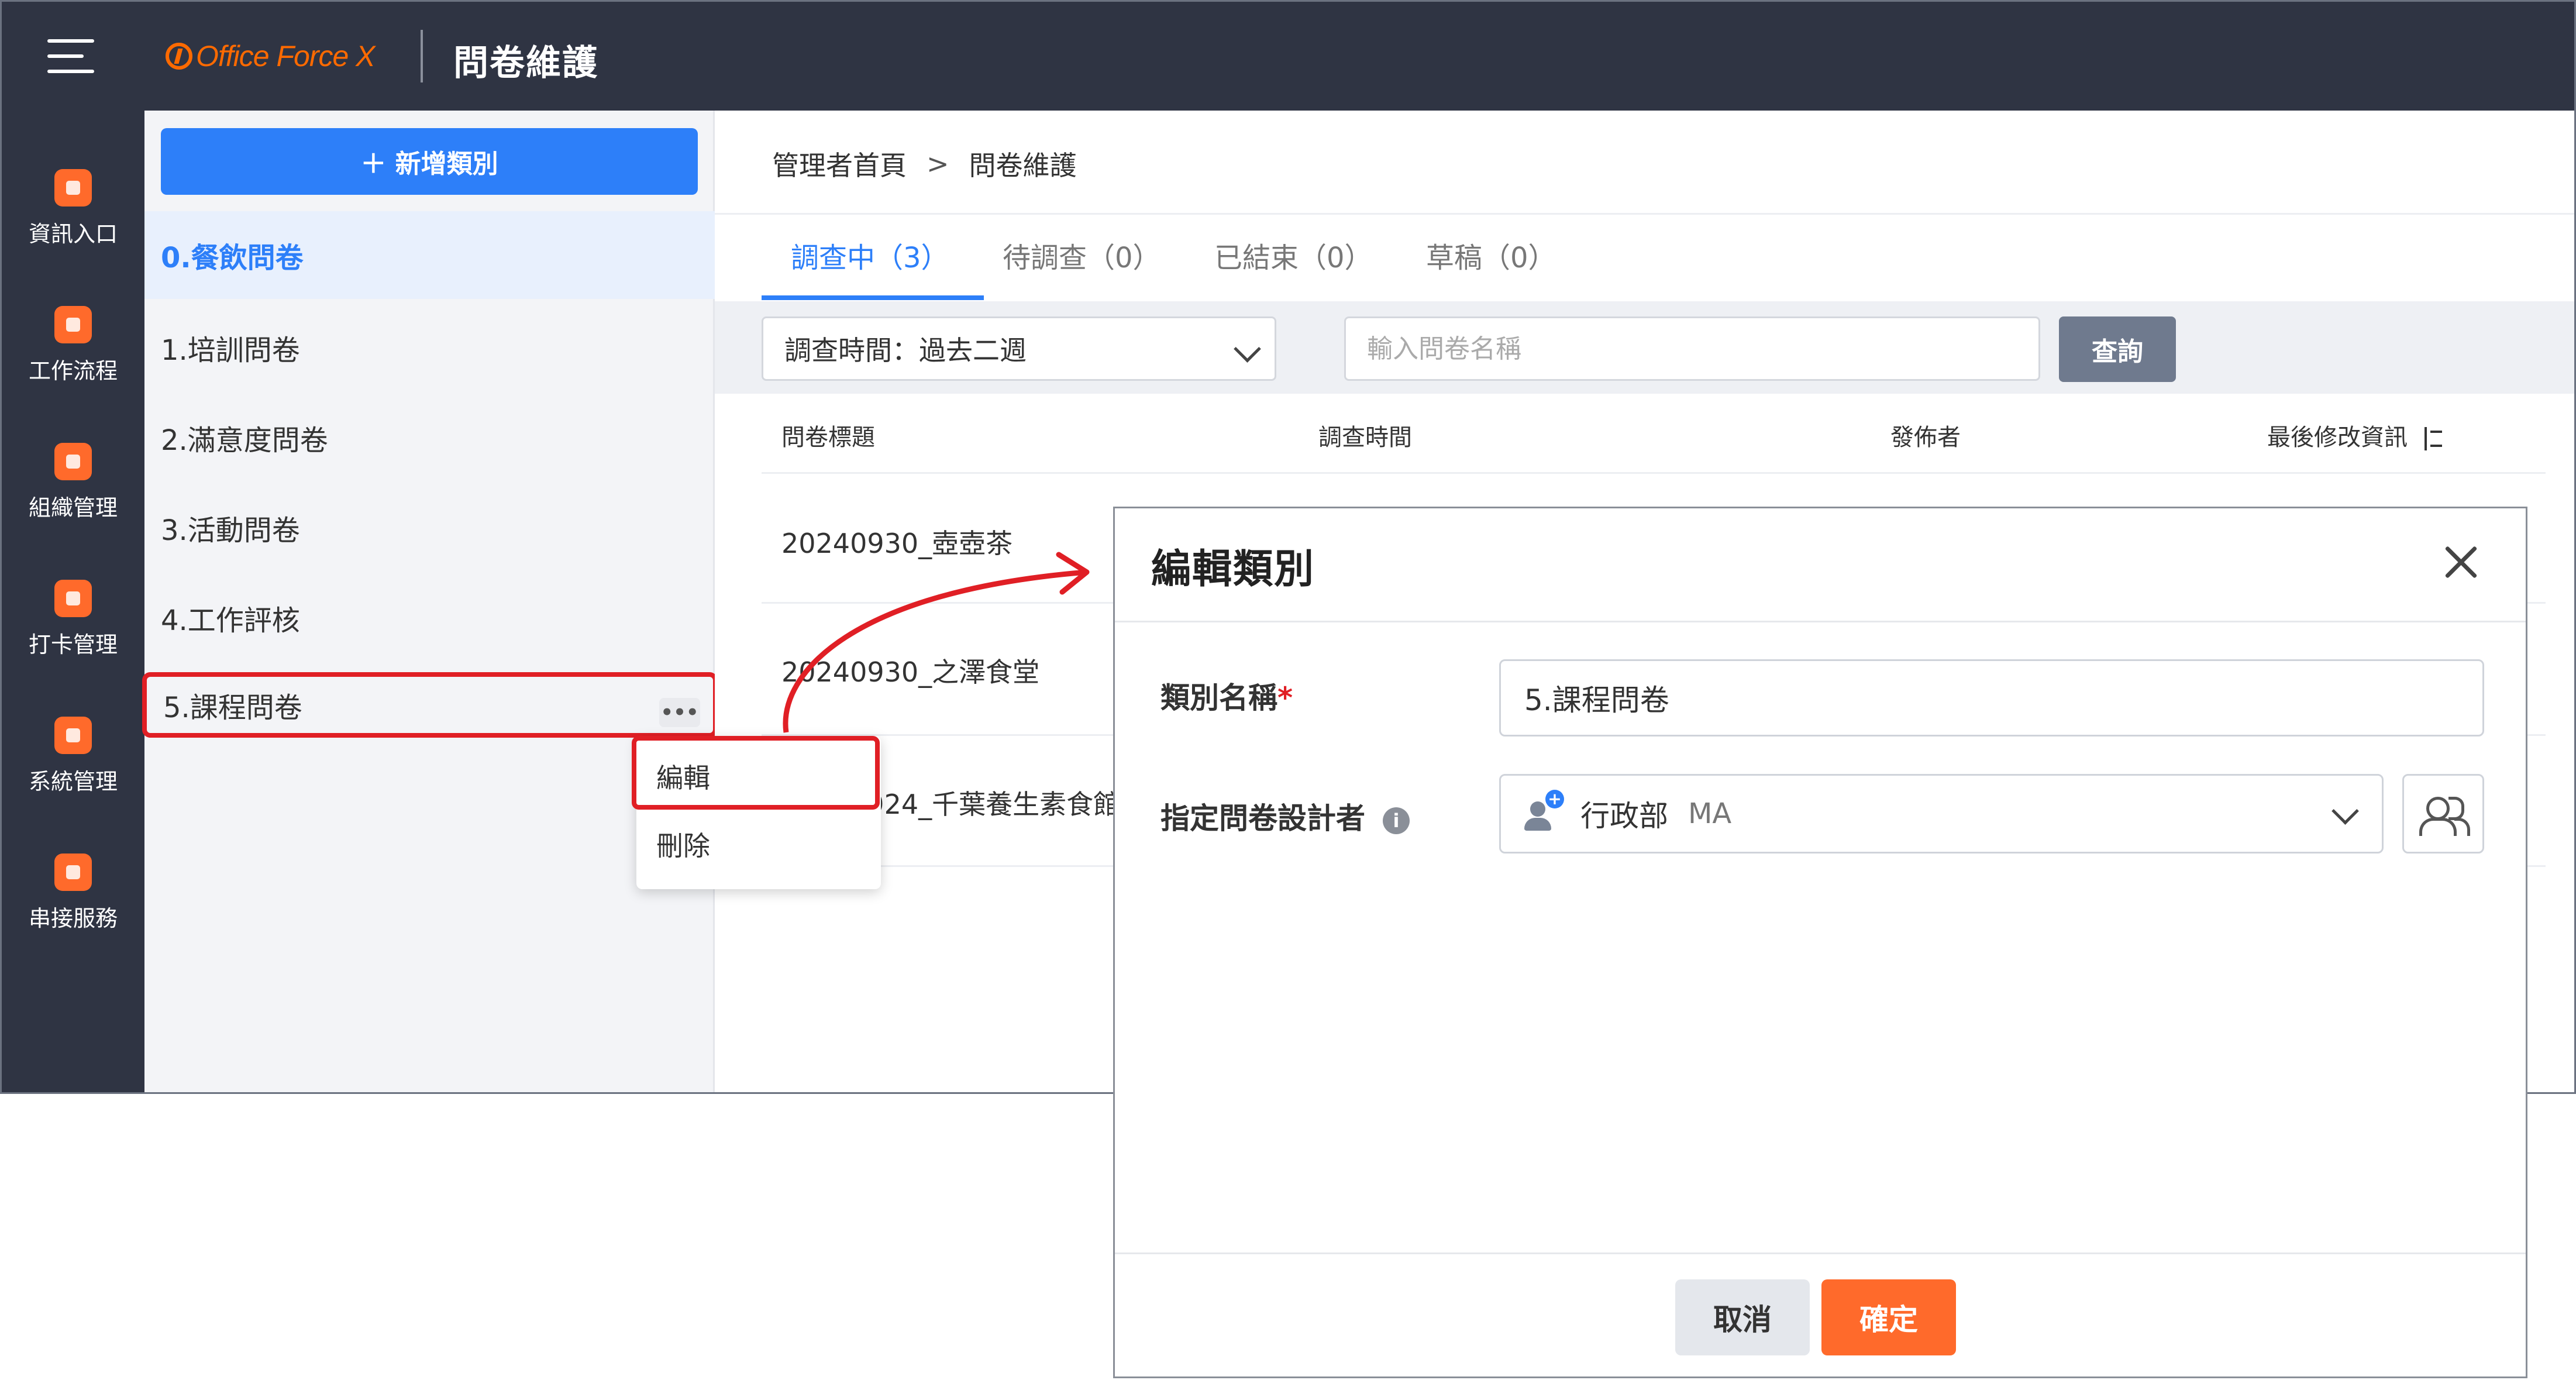  Describe the element at coordinates (1543, 812) in the screenshot. I see `add-person-icon: +` at that location.